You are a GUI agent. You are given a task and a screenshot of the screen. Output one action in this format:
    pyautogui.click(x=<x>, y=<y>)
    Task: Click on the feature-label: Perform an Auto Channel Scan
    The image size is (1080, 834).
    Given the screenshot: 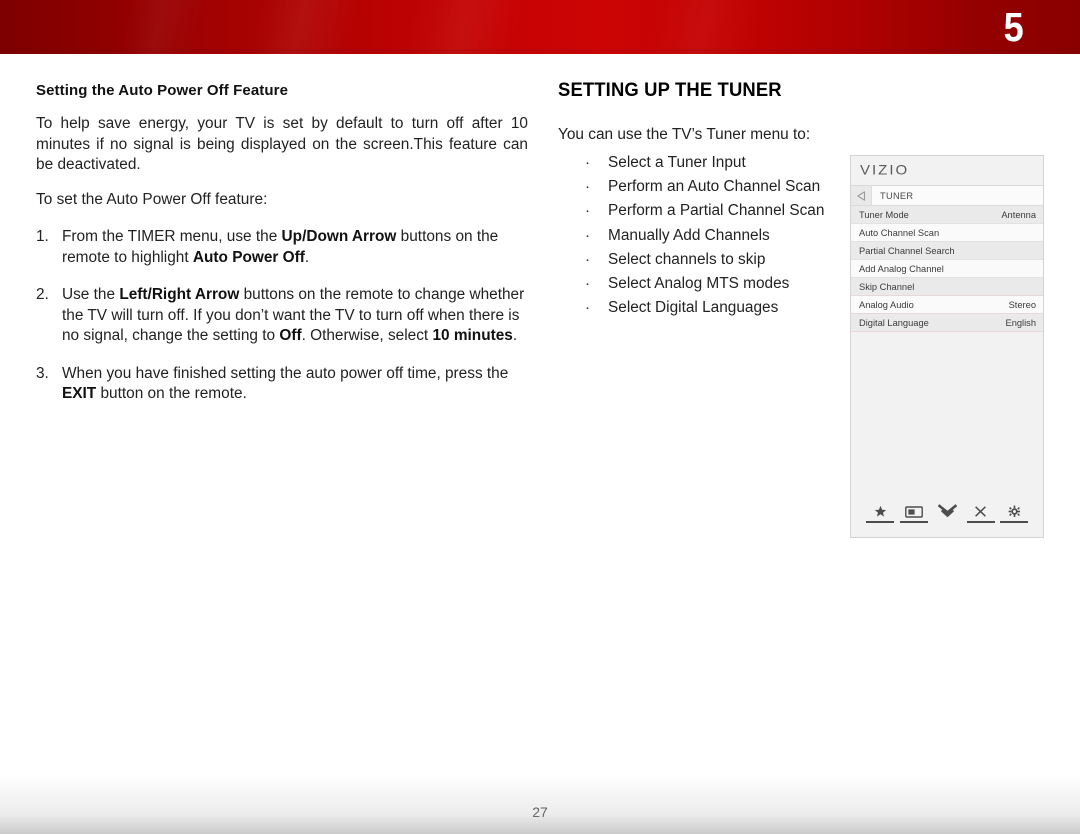 What is the action you would take?
    pyautogui.click(x=714, y=187)
    